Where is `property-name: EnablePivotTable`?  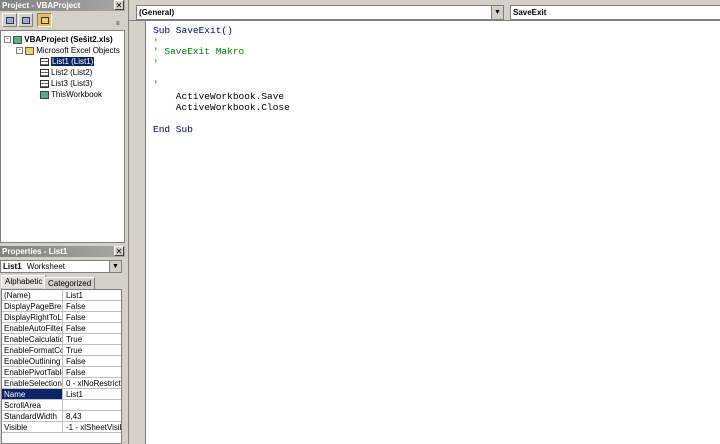
property-name: EnablePivotTable is located at coordinates (33, 372).